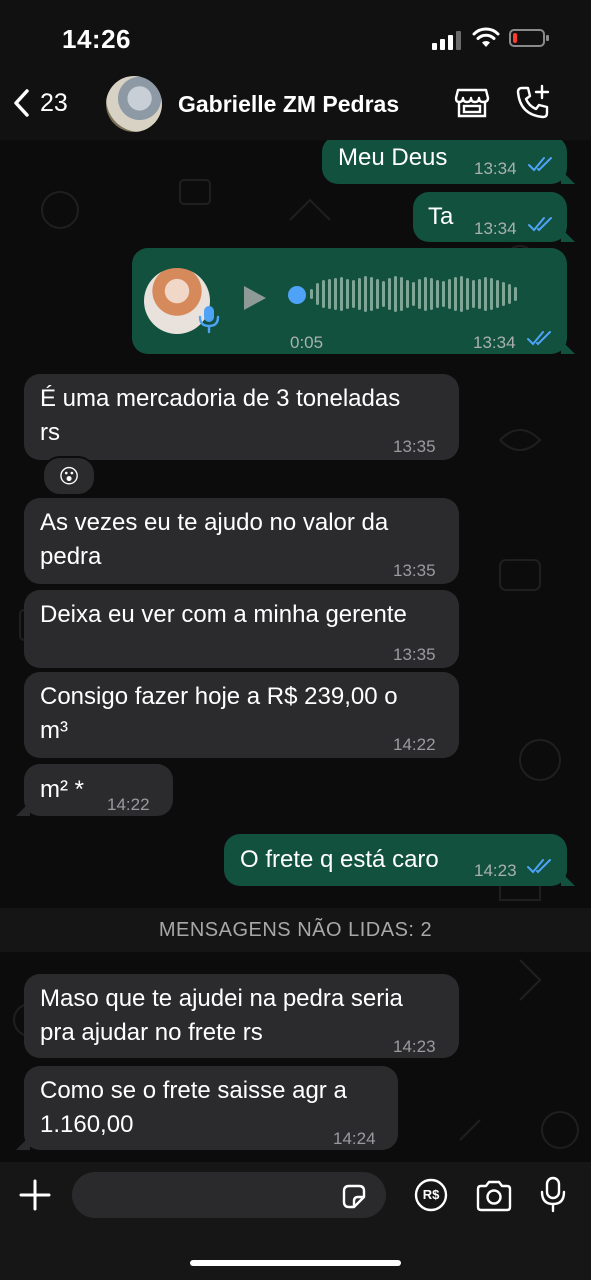 This screenshot has width=591, height=1280. Describe the element at coordinates (393, 157) in the screenshot. I see `message-text: Meu Deus` at that location.